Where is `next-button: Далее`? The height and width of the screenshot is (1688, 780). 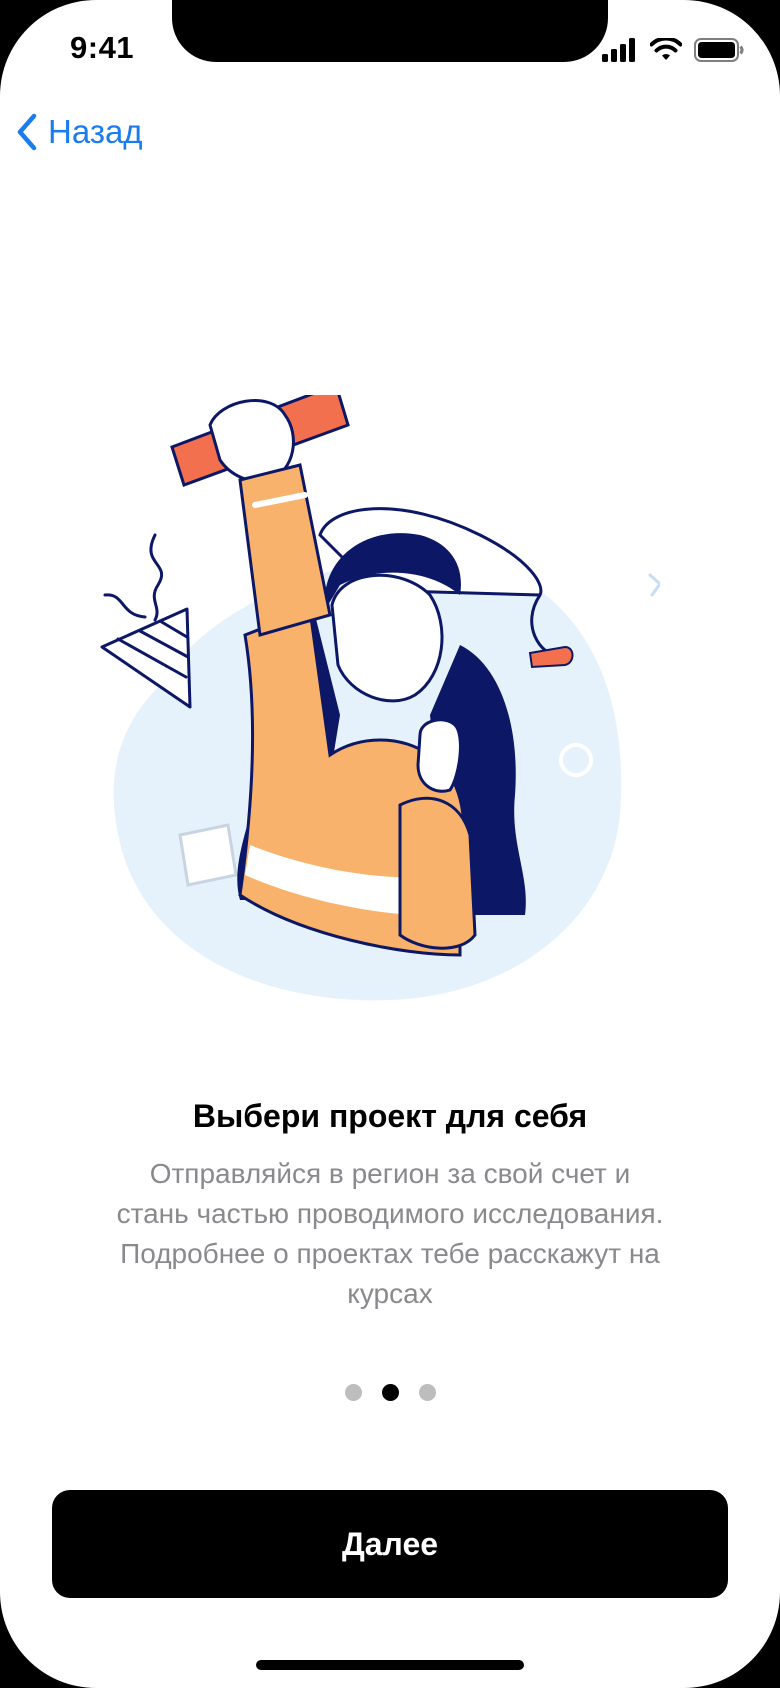 next-button: Далее is located at coordinates (390, 1544).